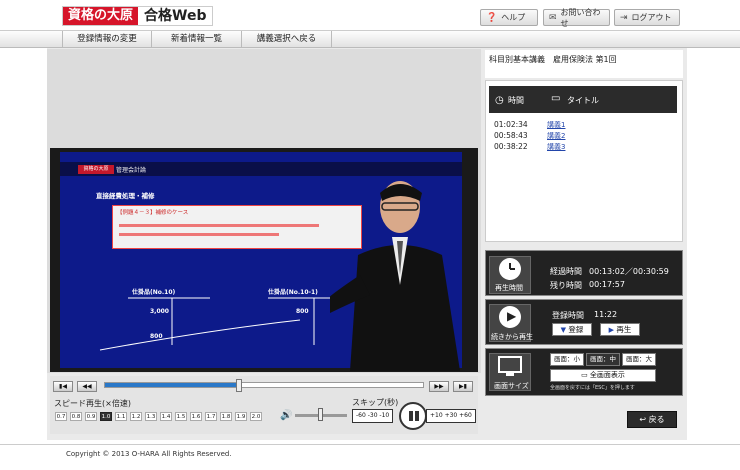 The image size is (740, 470). What do you see at coordinates (151, 416) in the screenshot?
I see `speed-option: 1.3` at bounding box center [151, 416].